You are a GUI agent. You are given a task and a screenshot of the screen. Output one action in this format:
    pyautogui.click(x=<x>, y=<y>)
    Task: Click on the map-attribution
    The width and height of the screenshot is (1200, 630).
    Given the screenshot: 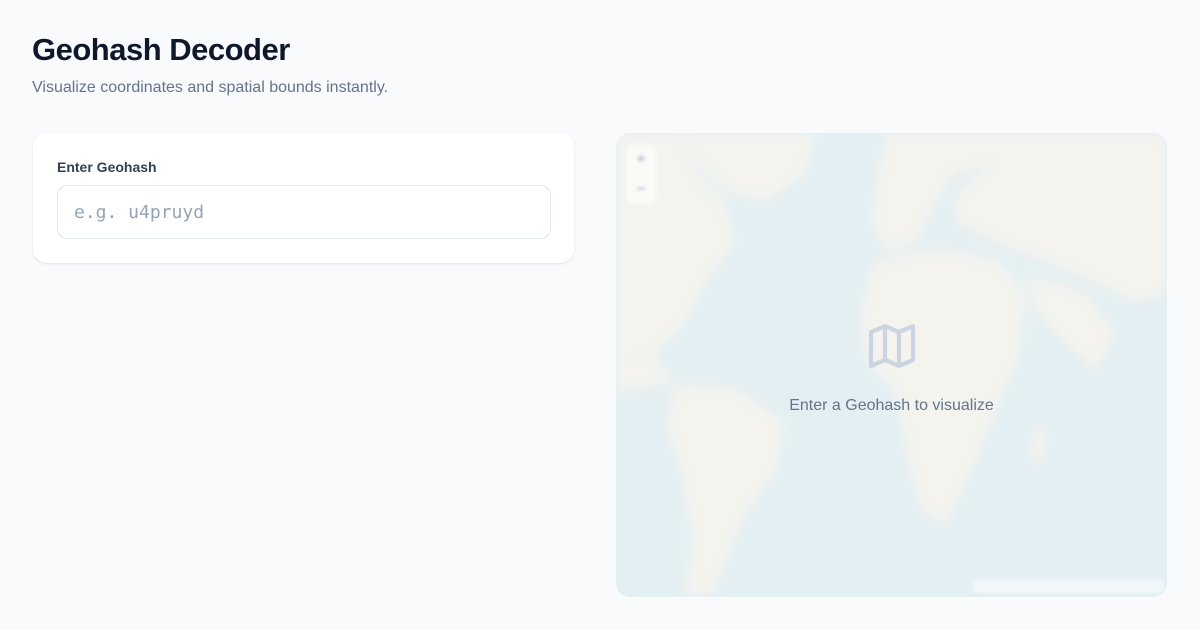 What is the action you would take?
    pyautogui.click(x=1068, y=586)
    